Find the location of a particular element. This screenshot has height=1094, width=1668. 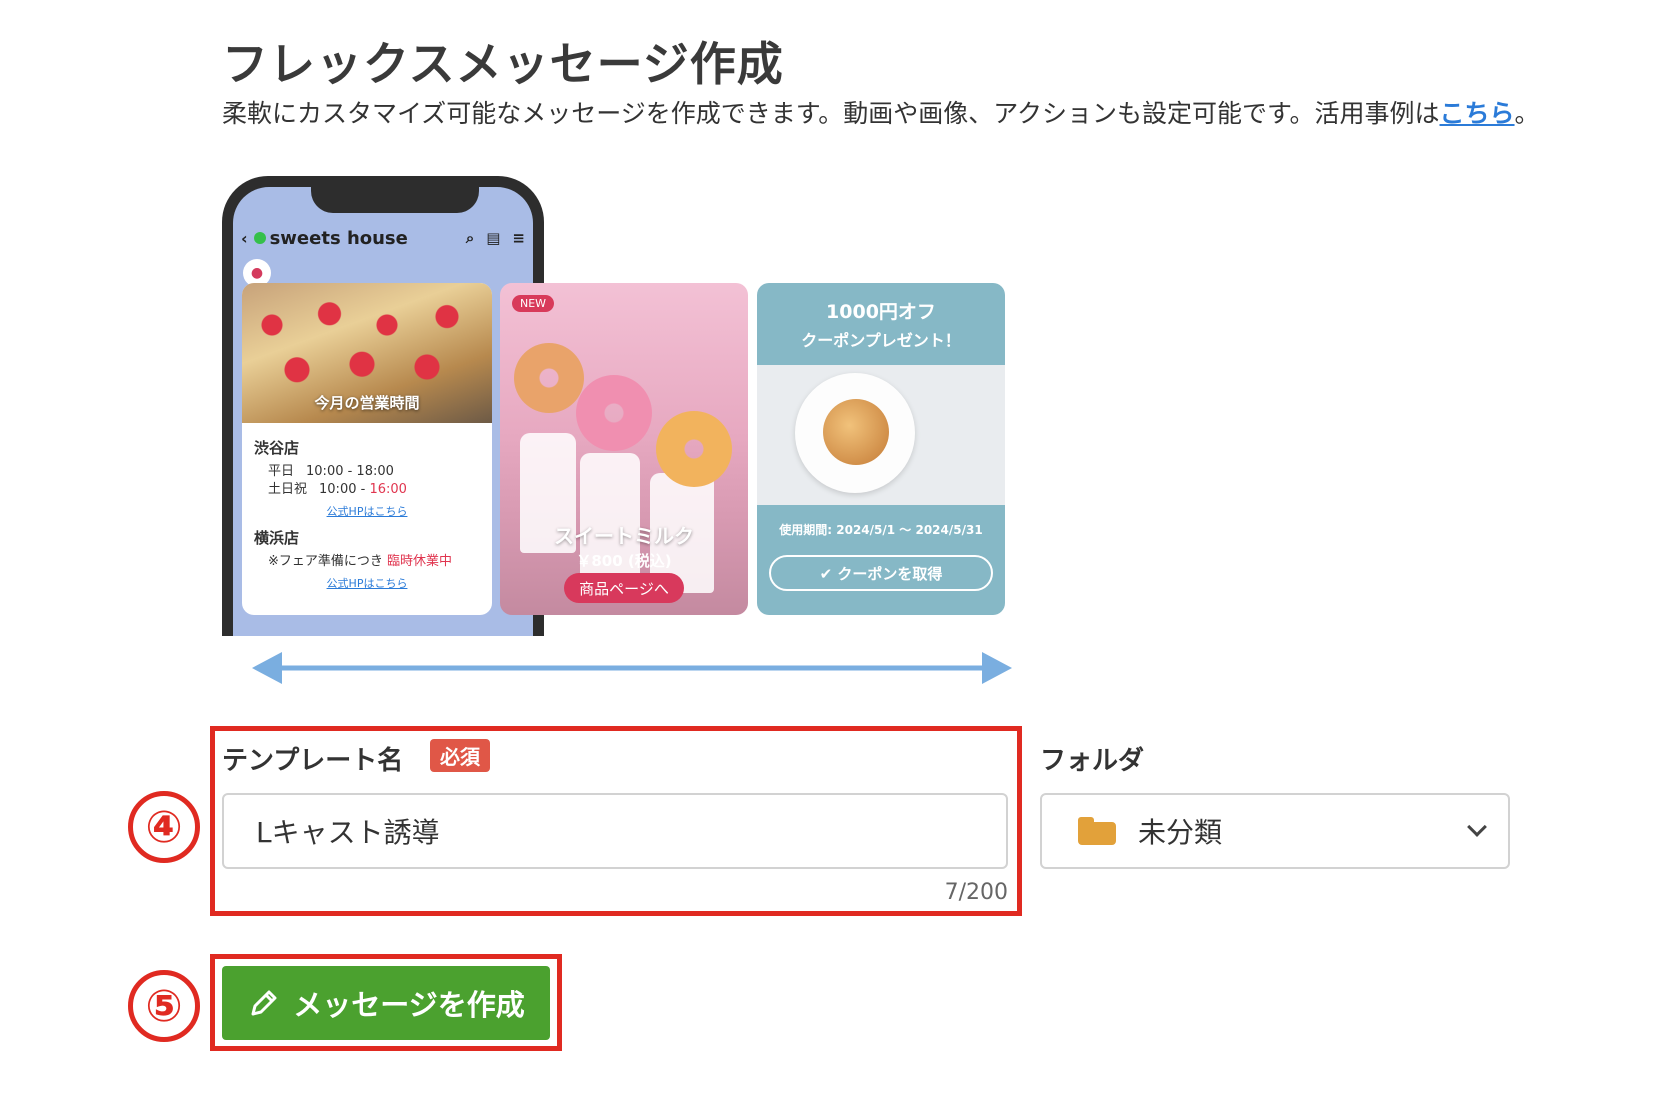

hours-label: 土日祝 is located at coordinates (288, 489).